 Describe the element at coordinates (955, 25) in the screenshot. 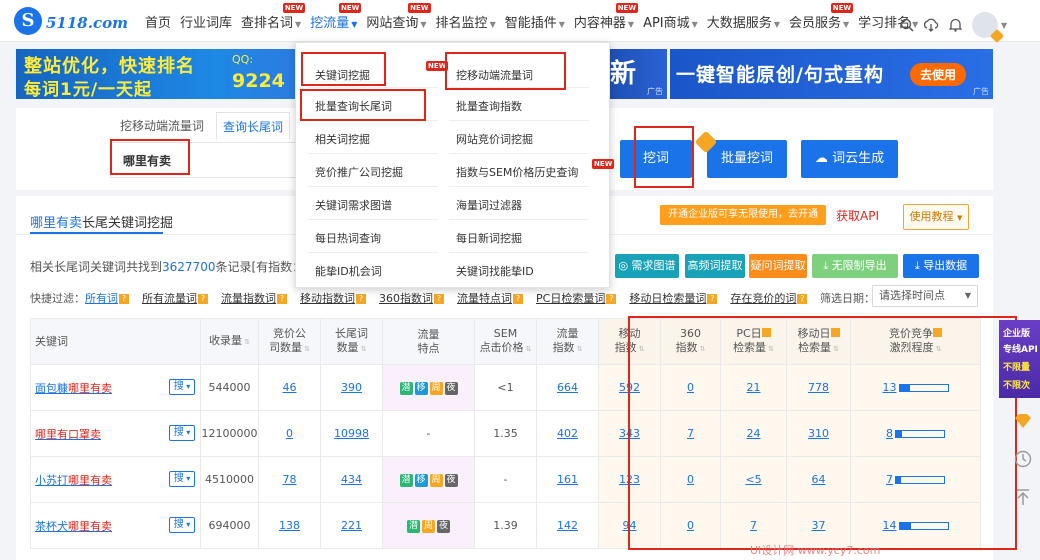

I see `bell-icon` at that location.